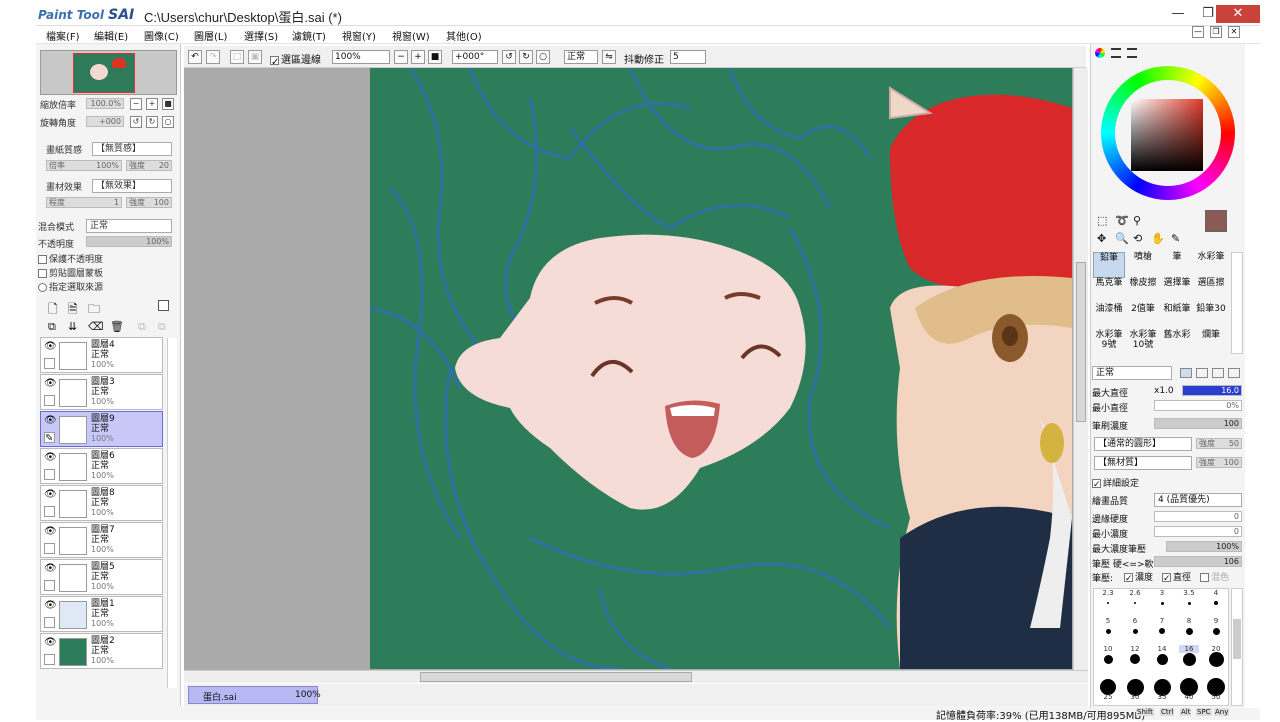 The height and width of the screenshot is (722, 1280). I want to click on min-density-slider: 0, so click(1198, 531).